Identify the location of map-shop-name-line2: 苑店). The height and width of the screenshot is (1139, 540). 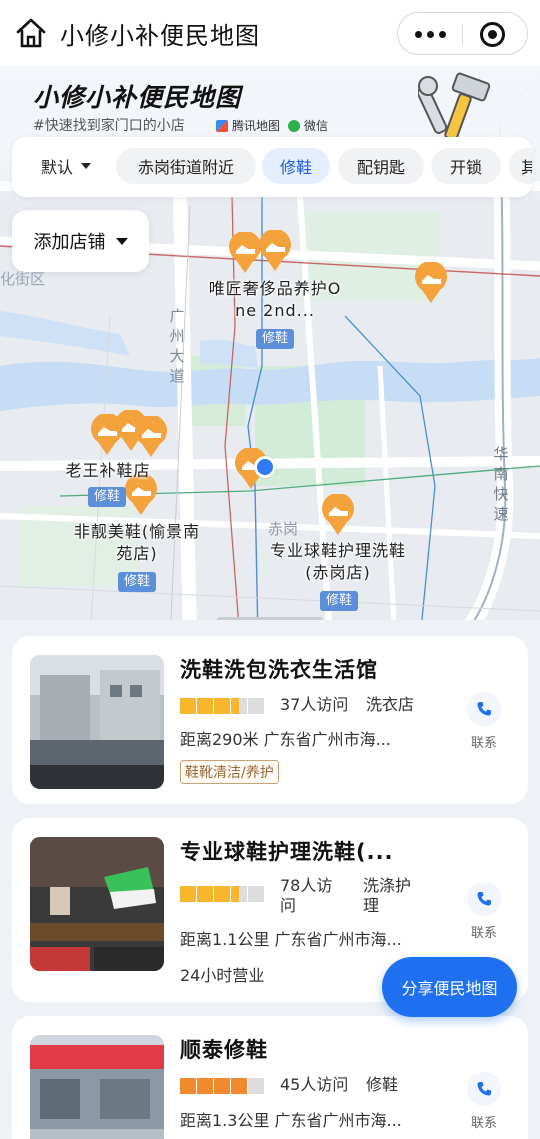
(137, 553).